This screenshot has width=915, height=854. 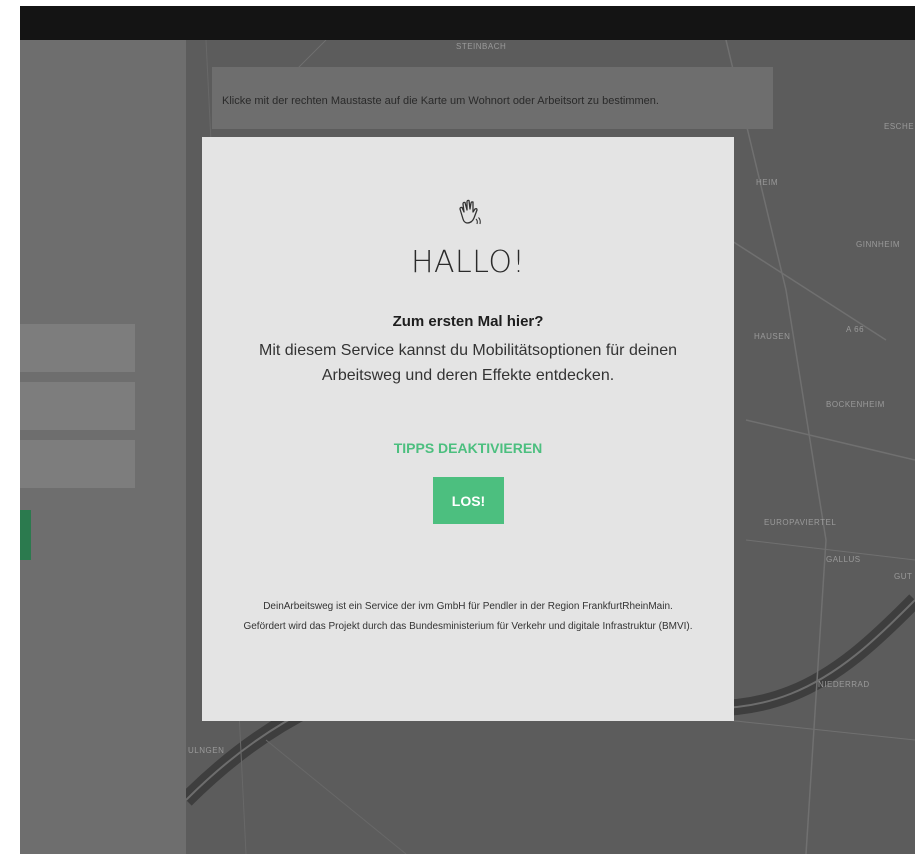 What do you see at coordinates (25, 535) in the screenshot?
I see `sidebar-green-button` at bounding box center [25, 535].